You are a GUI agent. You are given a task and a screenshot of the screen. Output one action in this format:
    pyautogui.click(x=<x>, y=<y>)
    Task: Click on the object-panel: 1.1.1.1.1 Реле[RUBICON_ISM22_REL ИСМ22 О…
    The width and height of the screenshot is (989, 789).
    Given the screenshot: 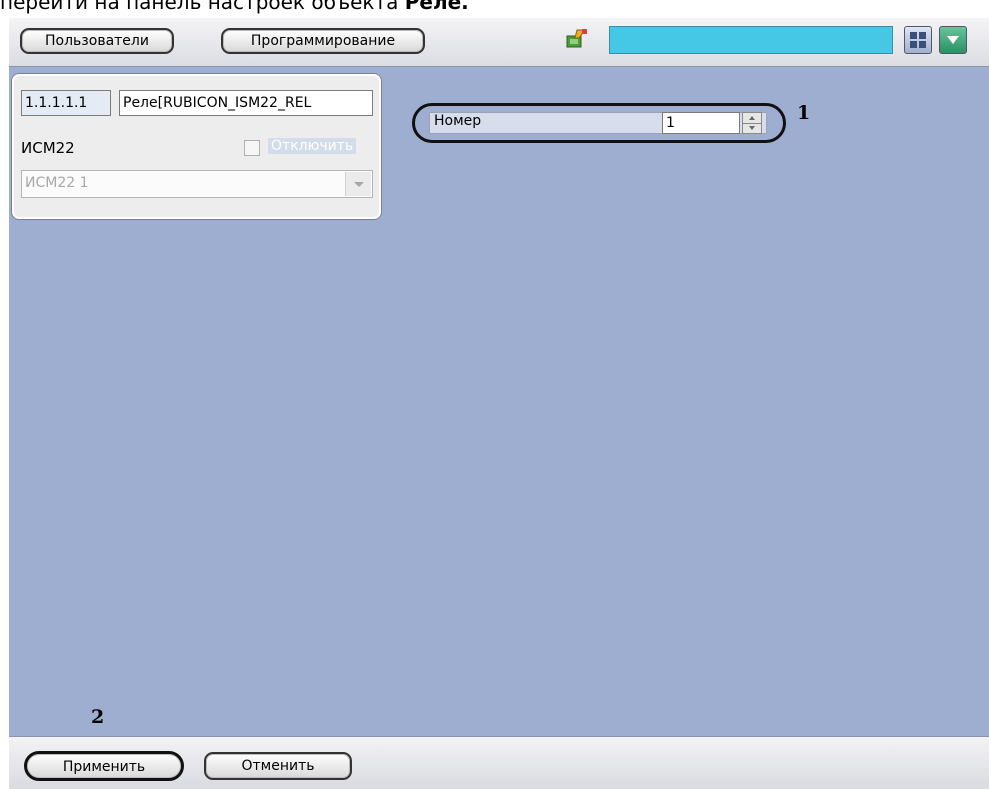 What is the action you would take?
    pyautogui.click(x=196, y=146)
    